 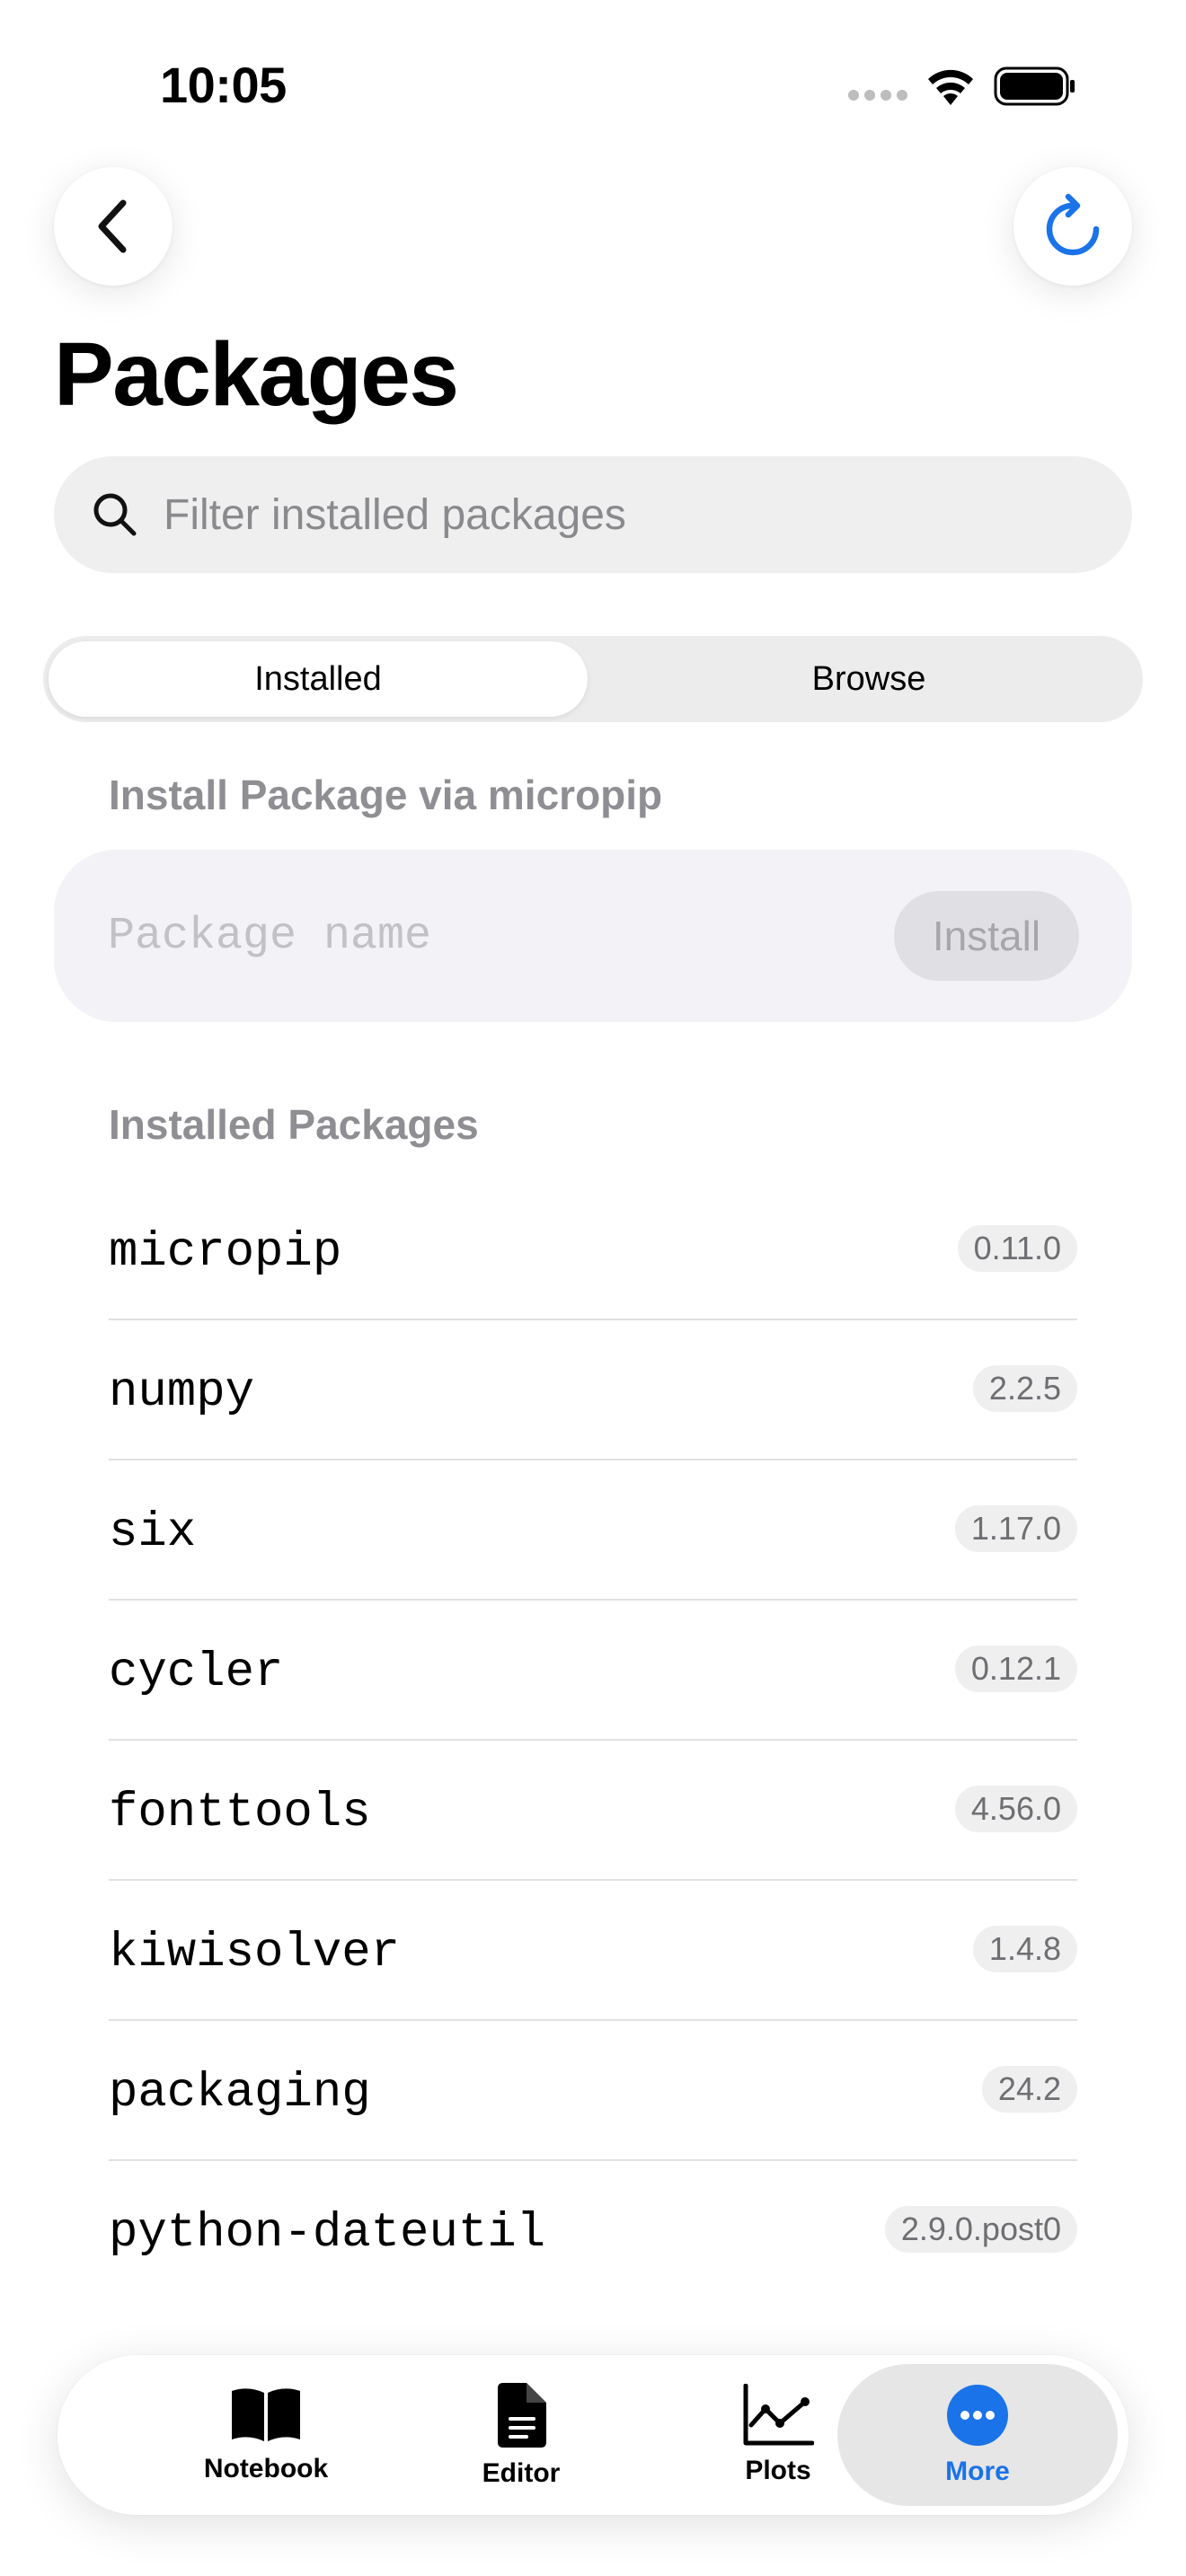 What do you see at coordinates (223, 85) in the screenshot?
I see `status-time: 10:05` at bounding box center [223, 85].